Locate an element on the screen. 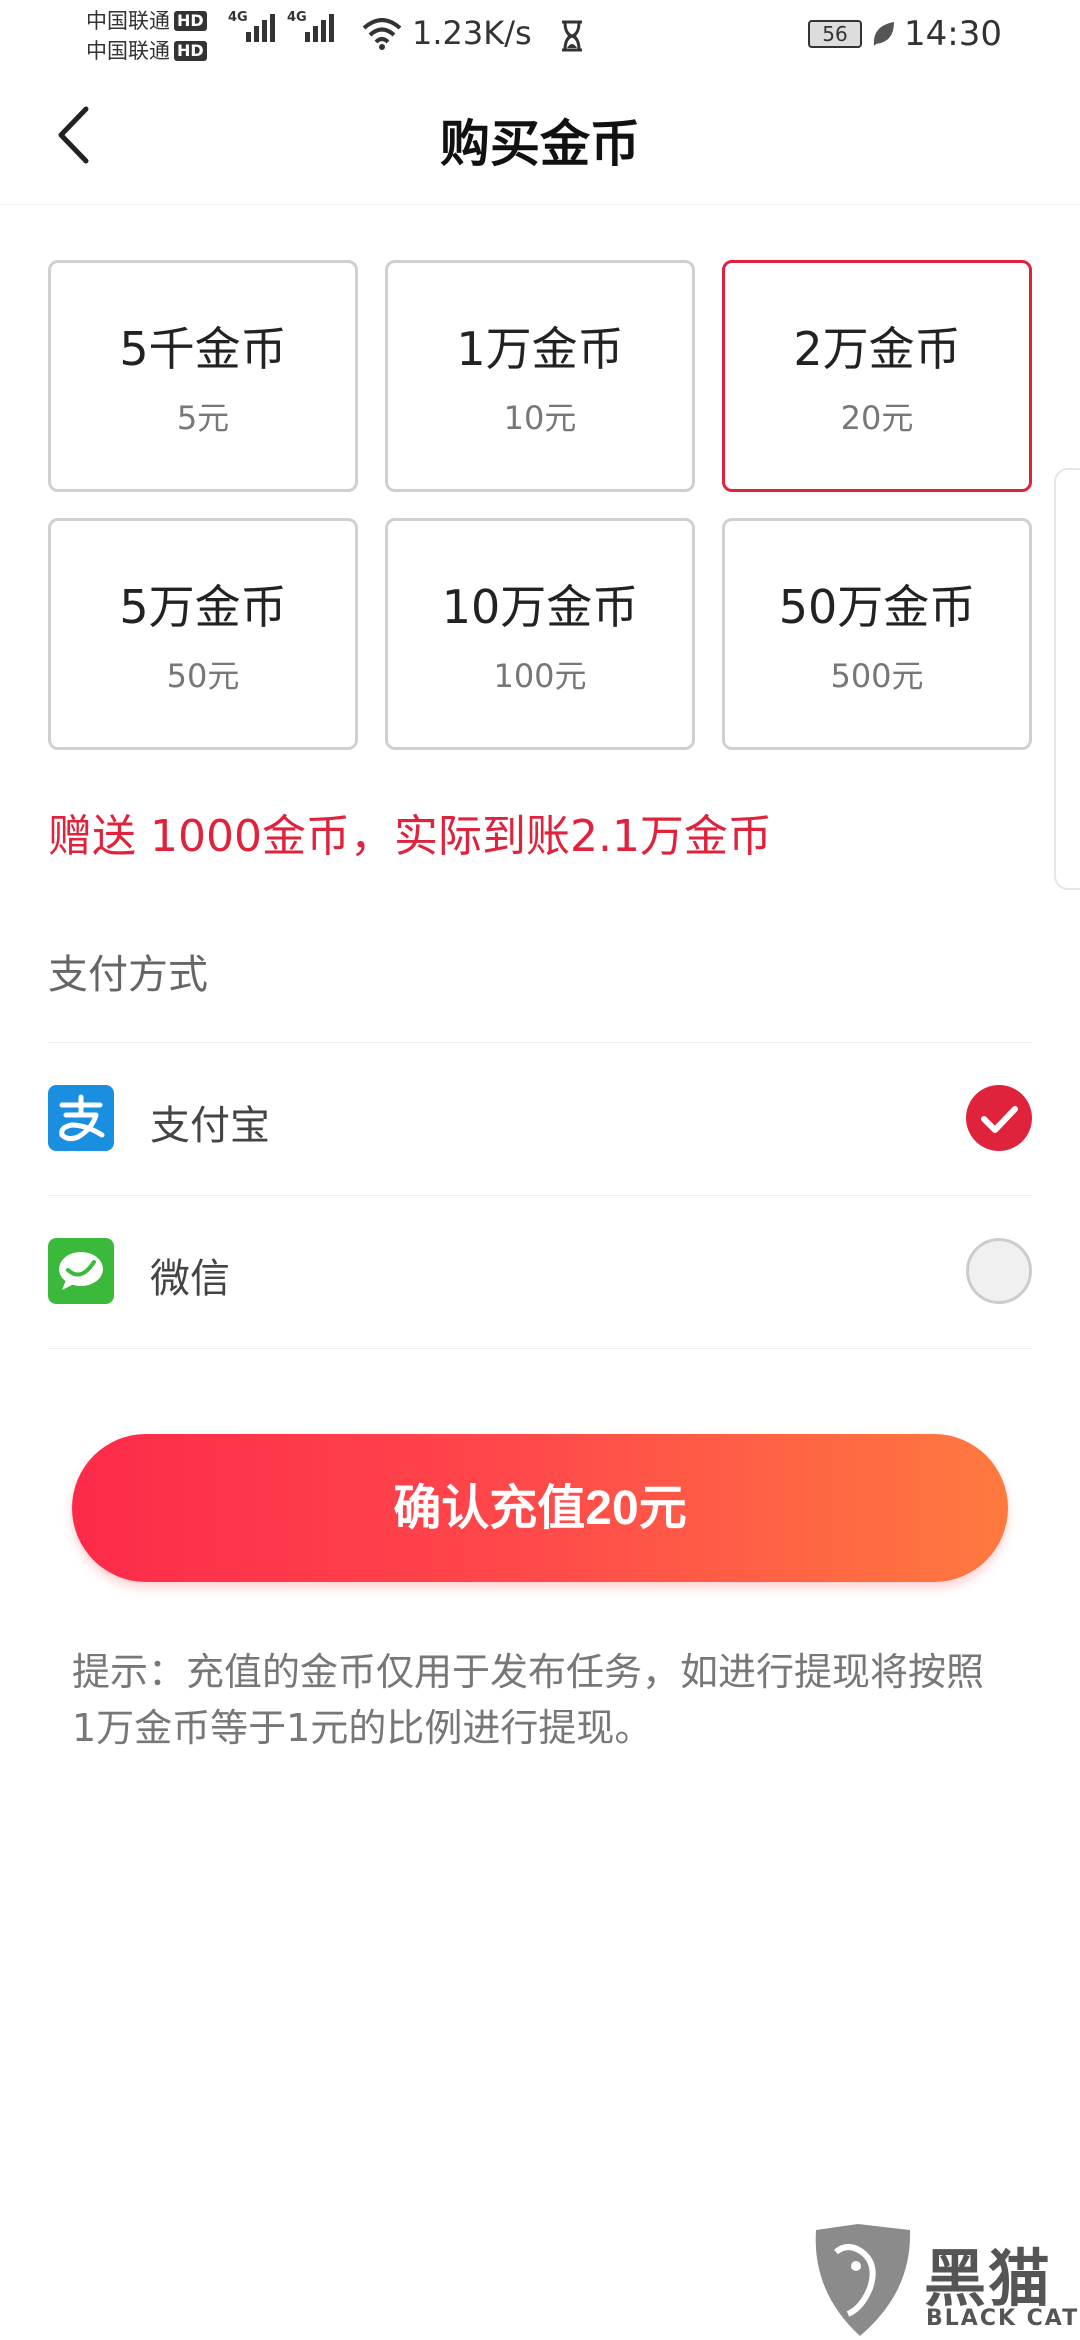 The image size is (1080, 2340). coin-package-card-selected: 2万金币 20元 is located at coordinates (877, 376).